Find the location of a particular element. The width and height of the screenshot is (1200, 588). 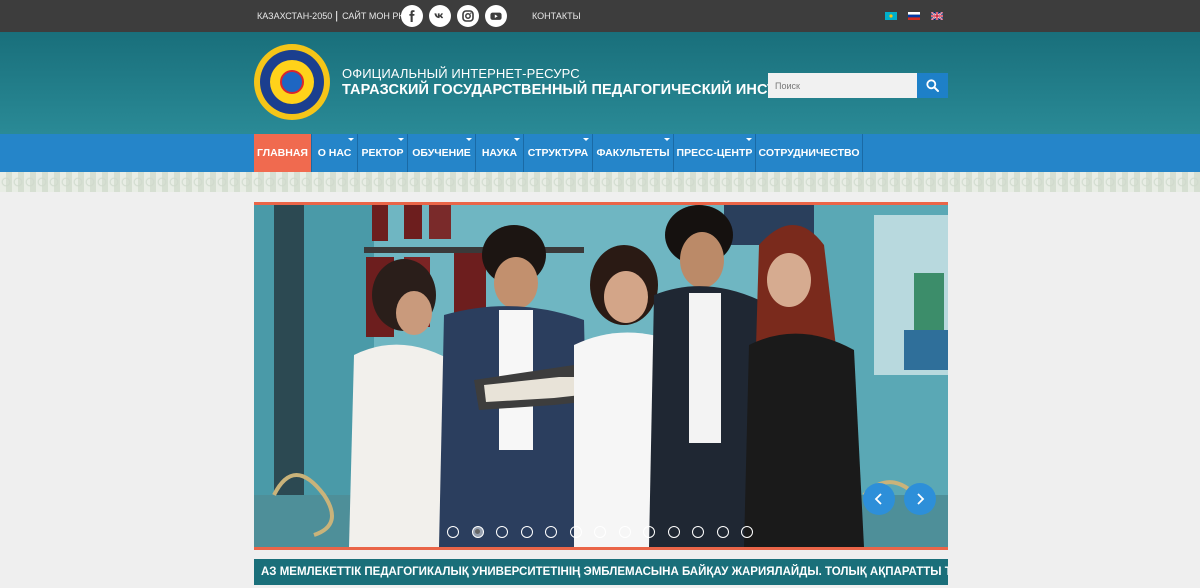

chevron-right-icon is located at coordinates (921, 499).